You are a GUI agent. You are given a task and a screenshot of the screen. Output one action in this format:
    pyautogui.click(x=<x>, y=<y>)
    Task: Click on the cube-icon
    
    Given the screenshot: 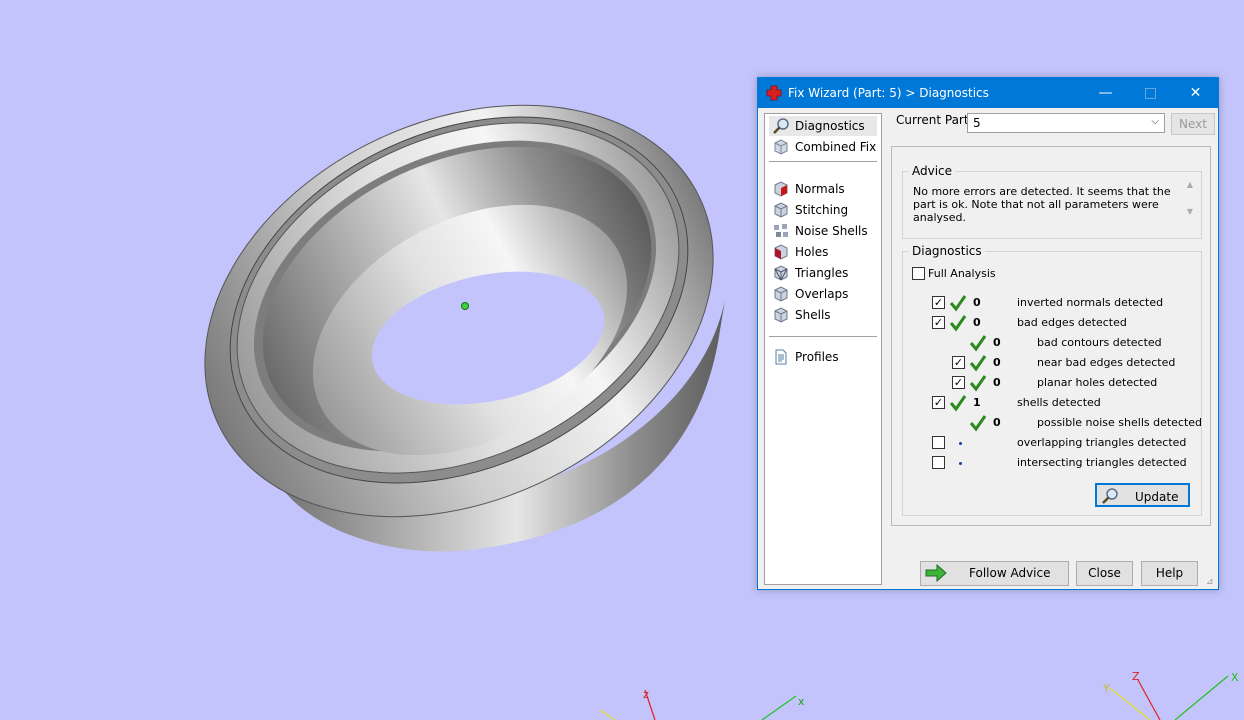 What is the action you would take?
    pyautogui.click(x=781, y=147)
    